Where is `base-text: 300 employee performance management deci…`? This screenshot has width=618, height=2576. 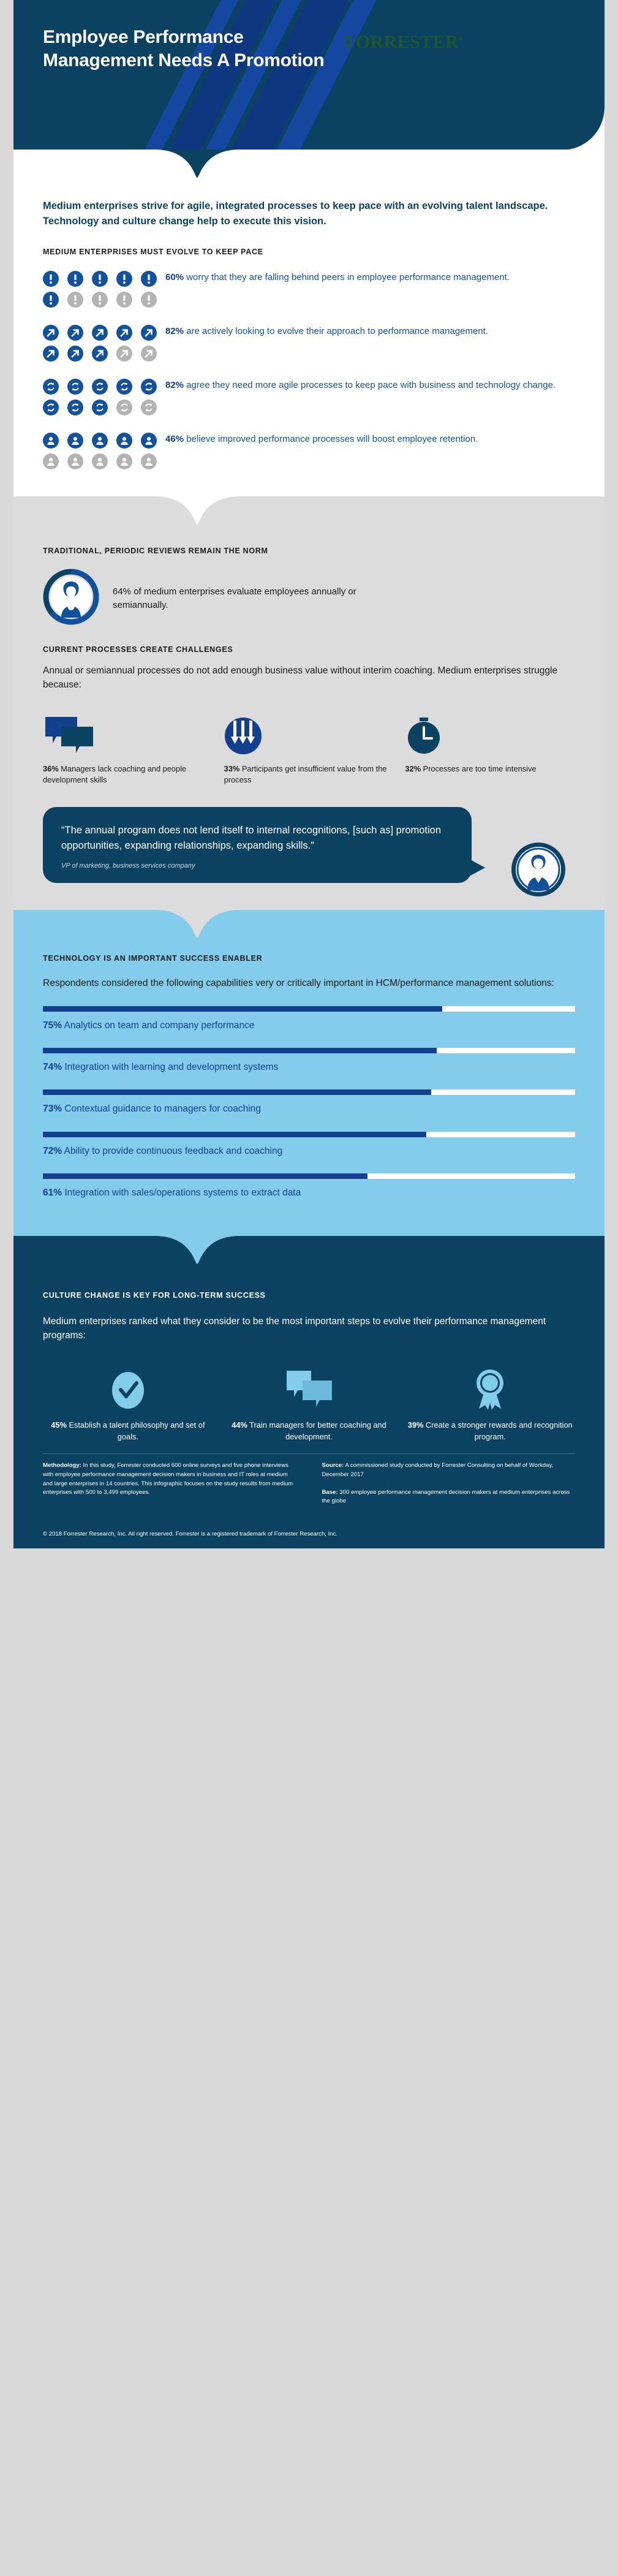 base-text: 300 employee performance management deci… is located at coordinates (446, 1496).